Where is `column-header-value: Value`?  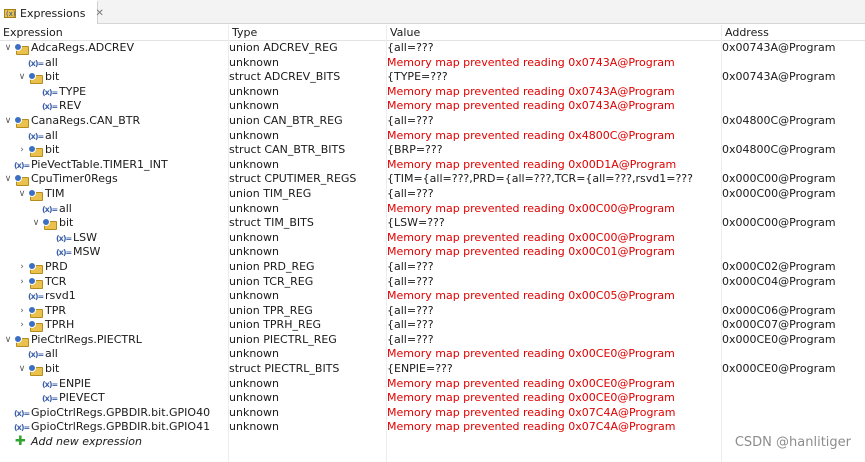 column-header-value: Value is located at coordinates (554, 33).